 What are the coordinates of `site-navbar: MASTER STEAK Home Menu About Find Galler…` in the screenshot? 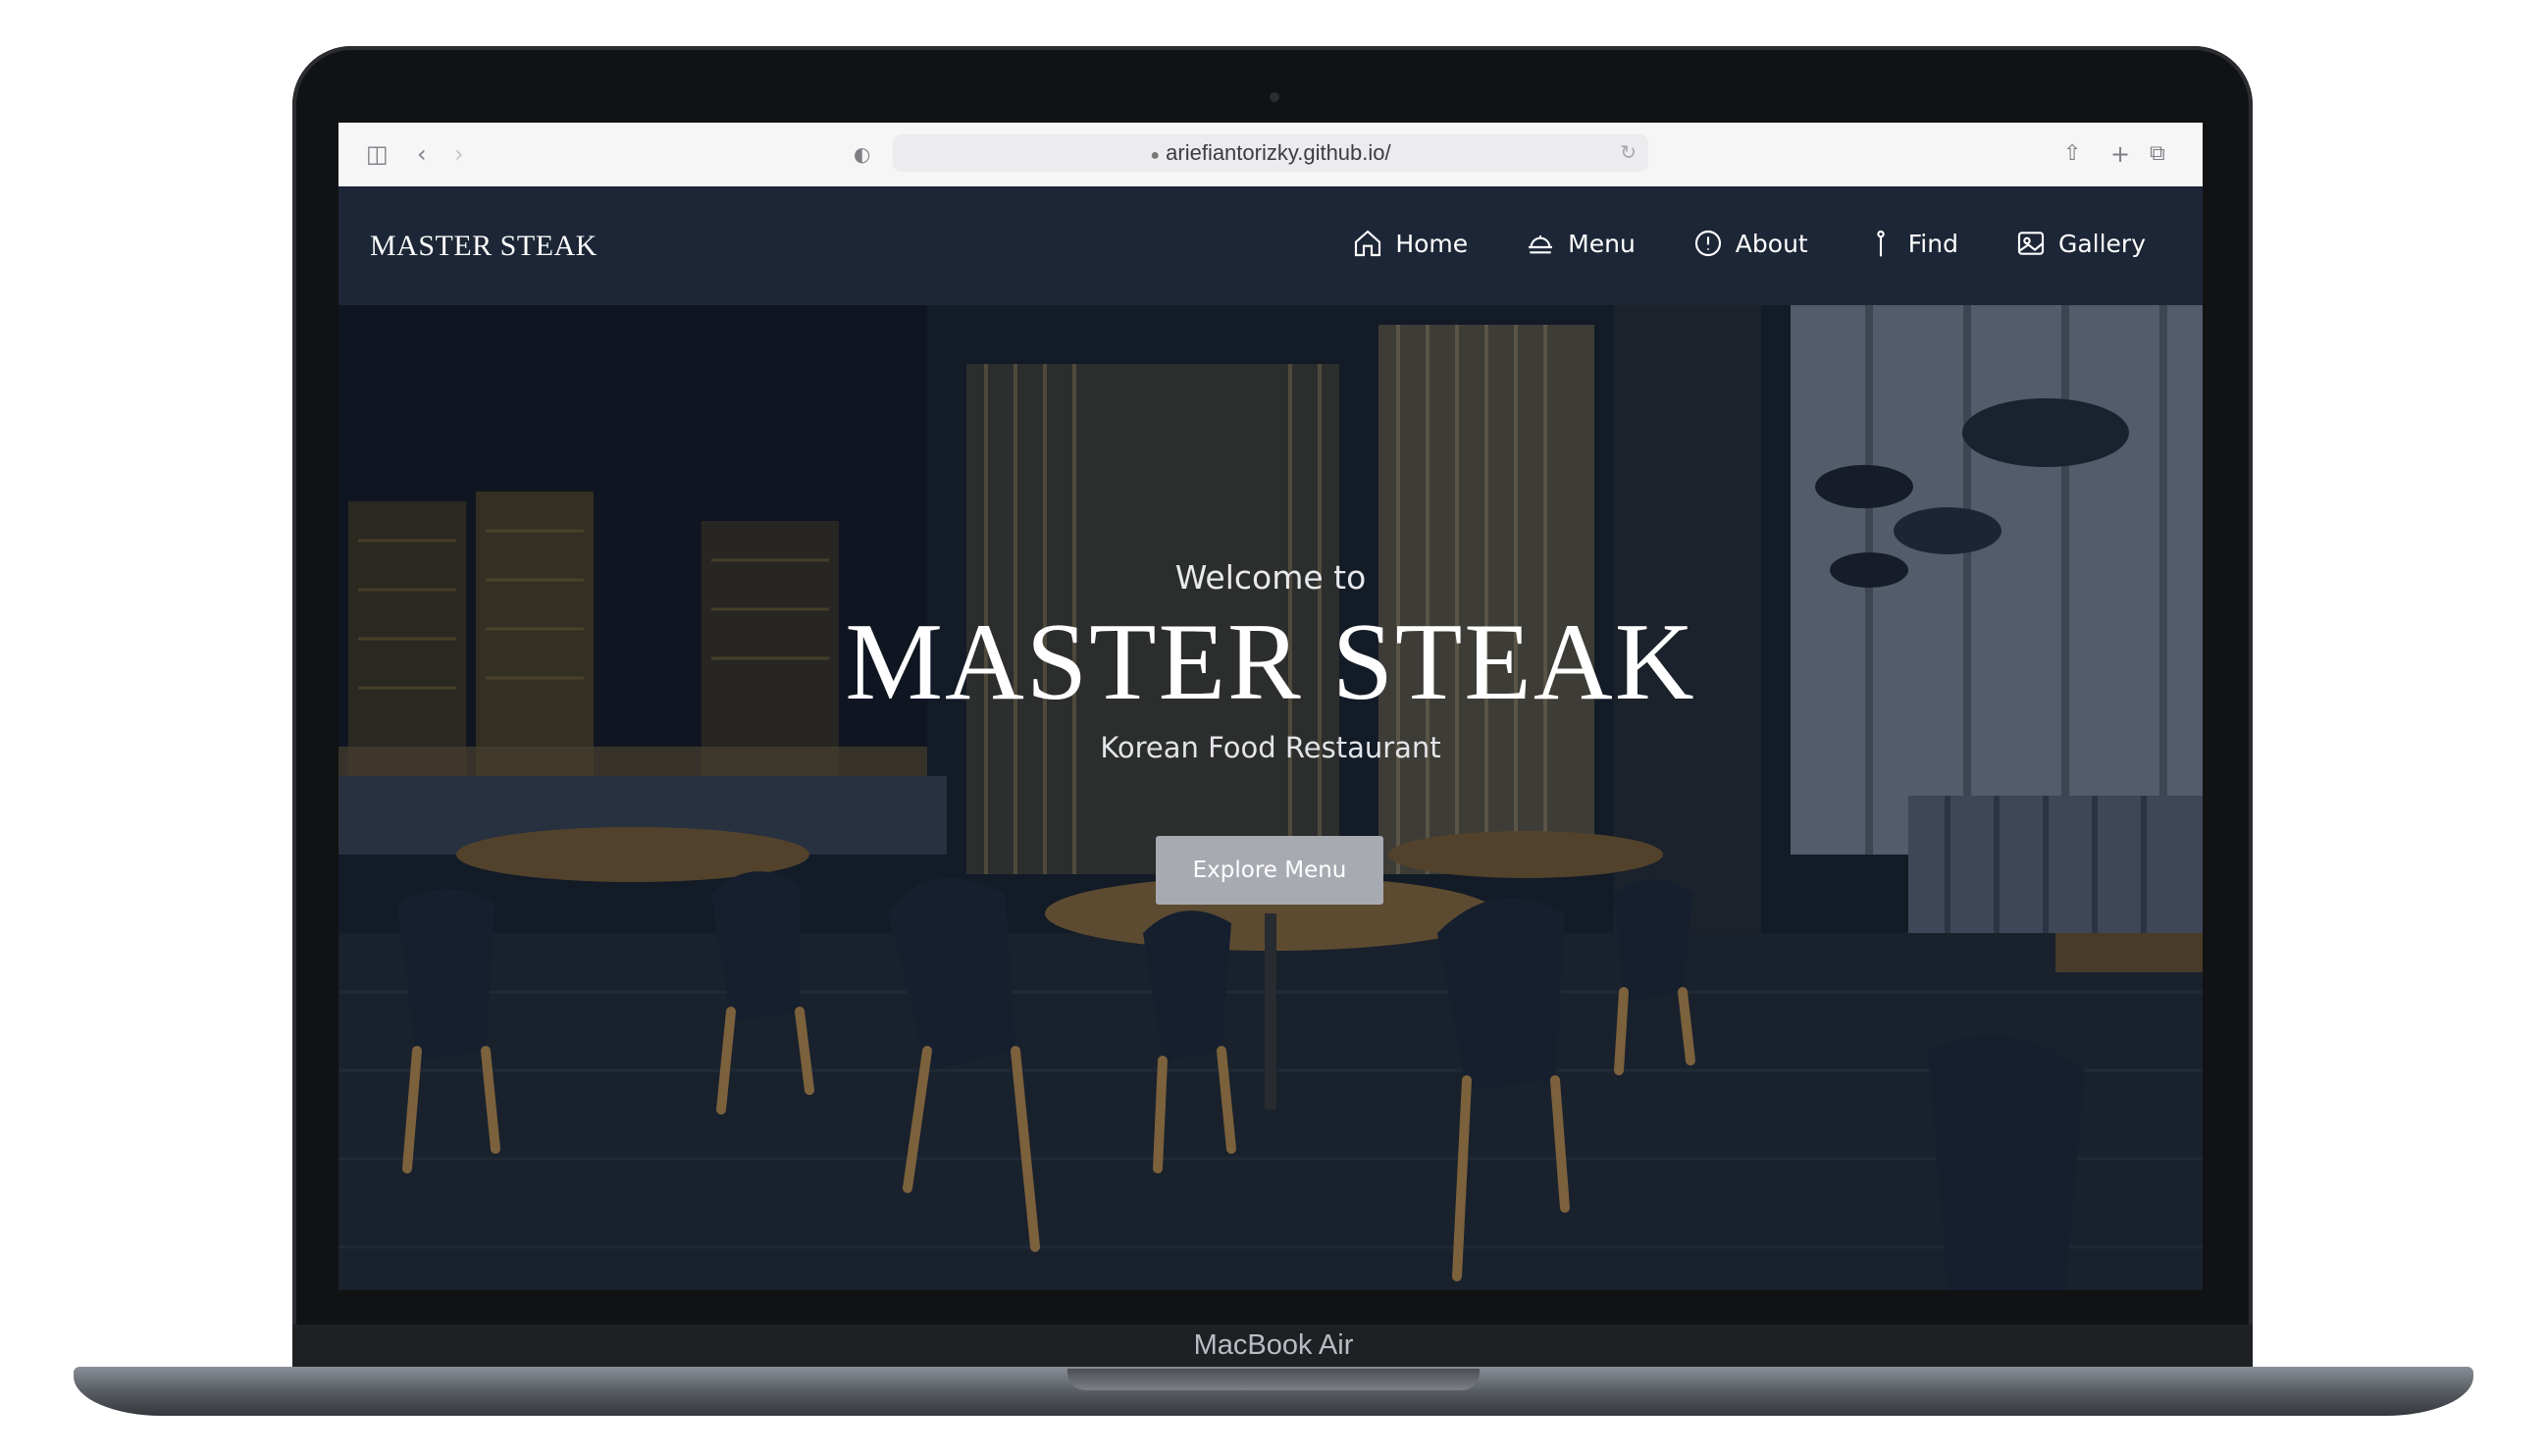 It's located at (1270, 245).